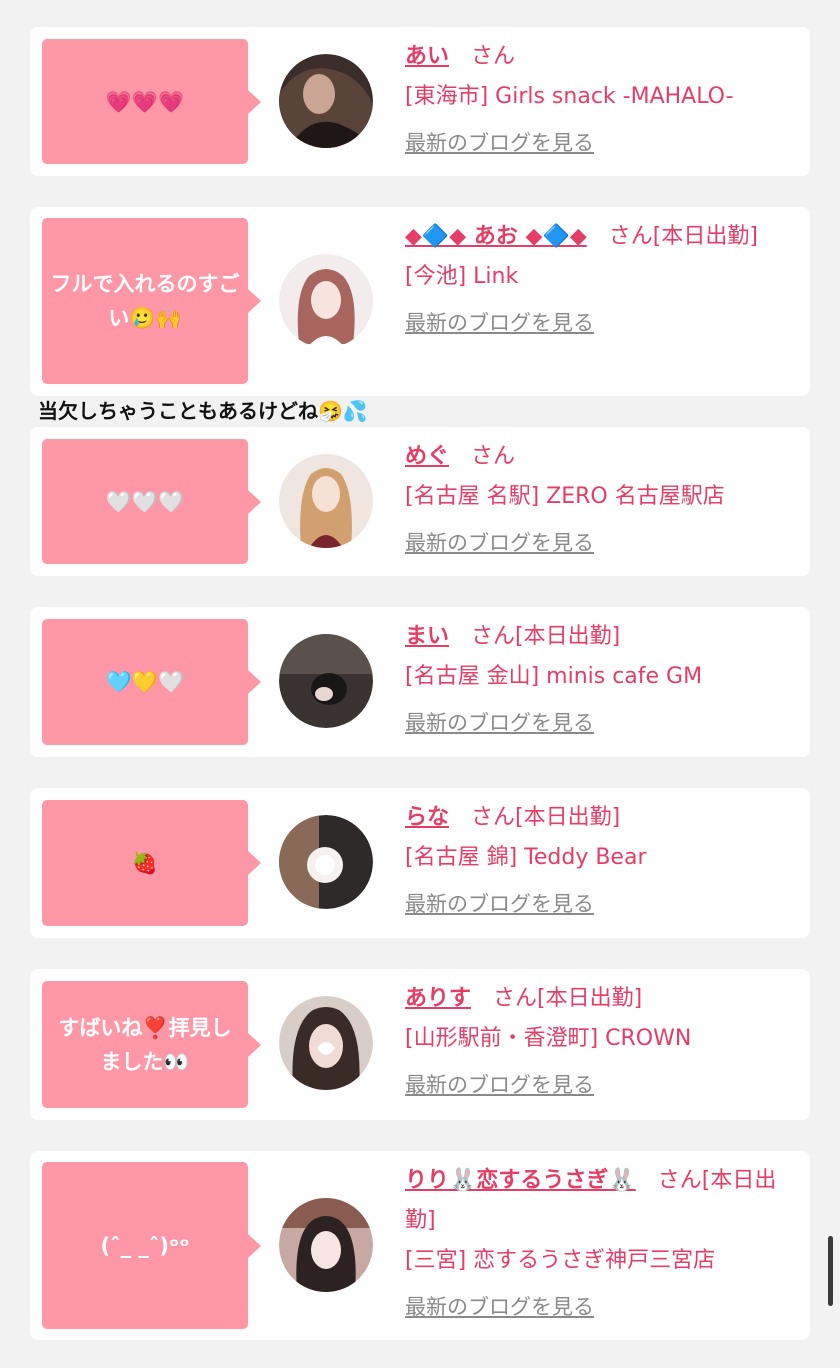  I want to click on entry-info: ありす さん[本日出勤] [山形駅前・香澄町] CROWN 最新のブログを見る, so click(602, 1042).